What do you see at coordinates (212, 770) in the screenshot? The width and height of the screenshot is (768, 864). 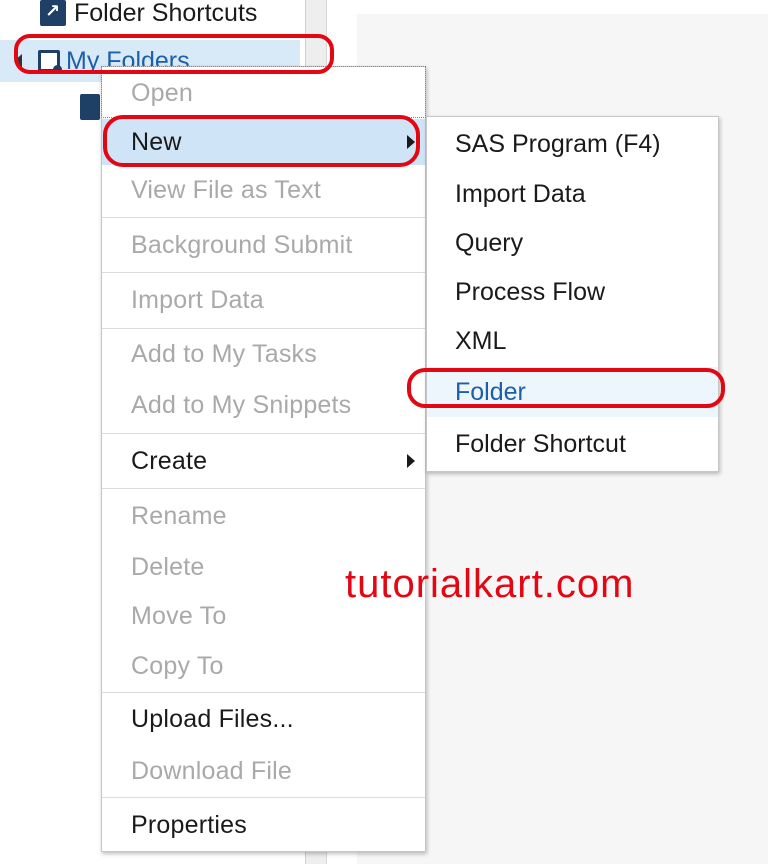 I see `menu-item-label: Download File` at bounding box center [212, 770].